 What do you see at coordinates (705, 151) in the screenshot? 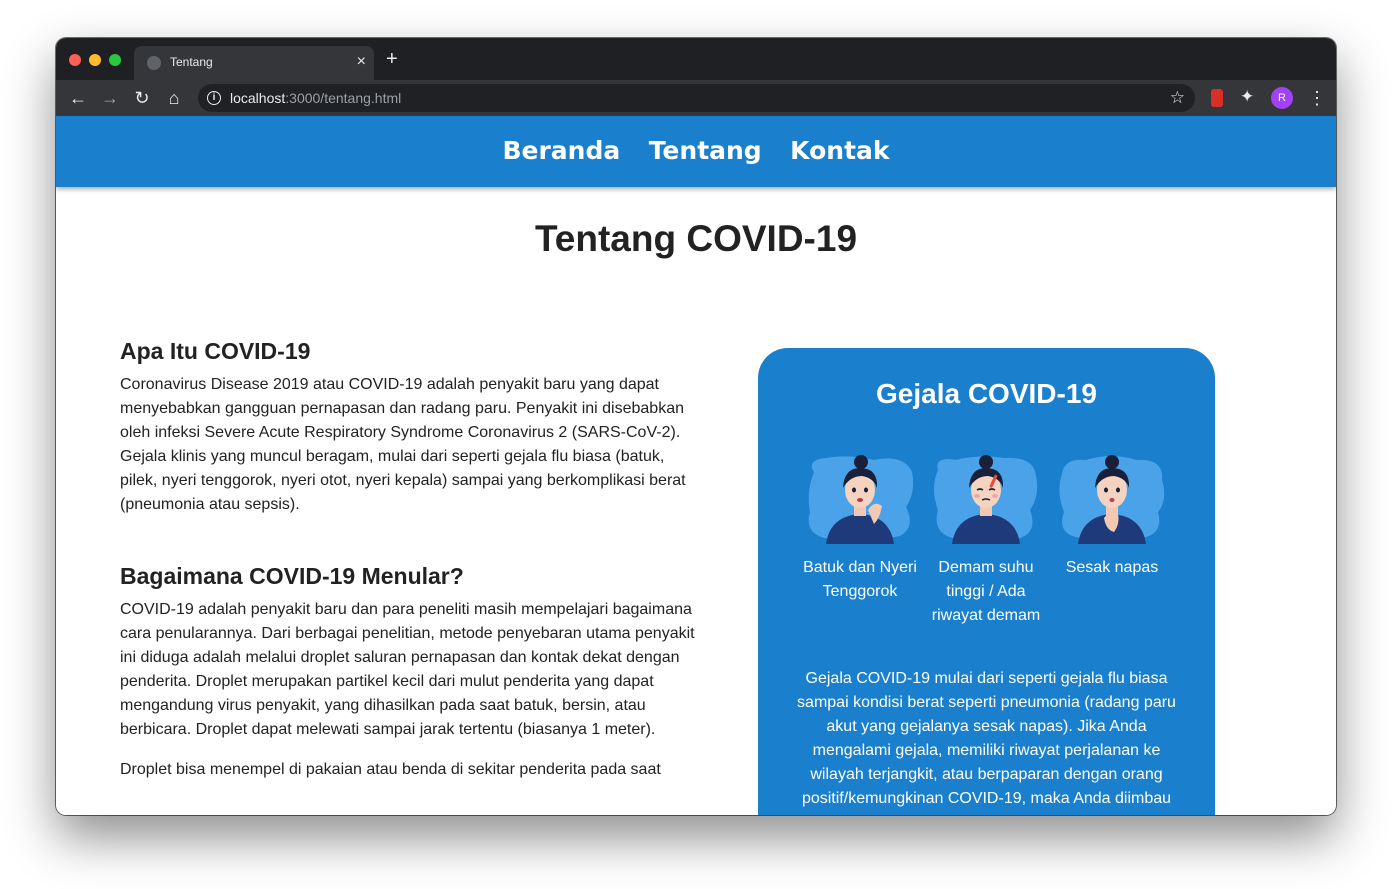
I see `nav-link-tentang: Tentang` at bounding box center [705, 151].